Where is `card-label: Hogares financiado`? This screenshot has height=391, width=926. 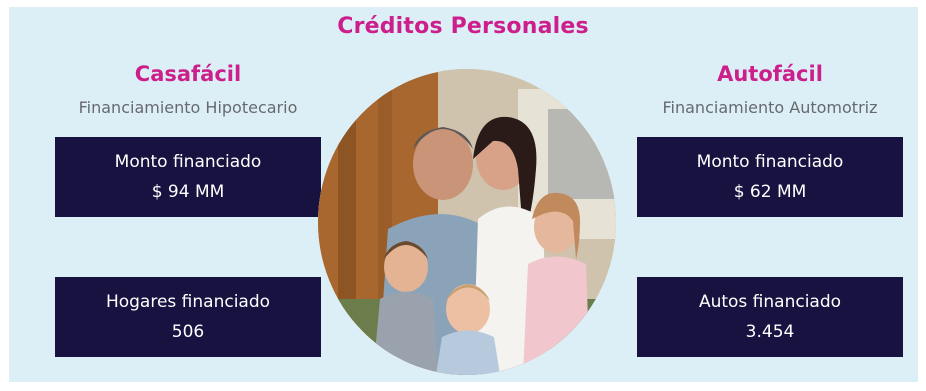
card-label: Hogares financiado is located at coordinates (188, 302).